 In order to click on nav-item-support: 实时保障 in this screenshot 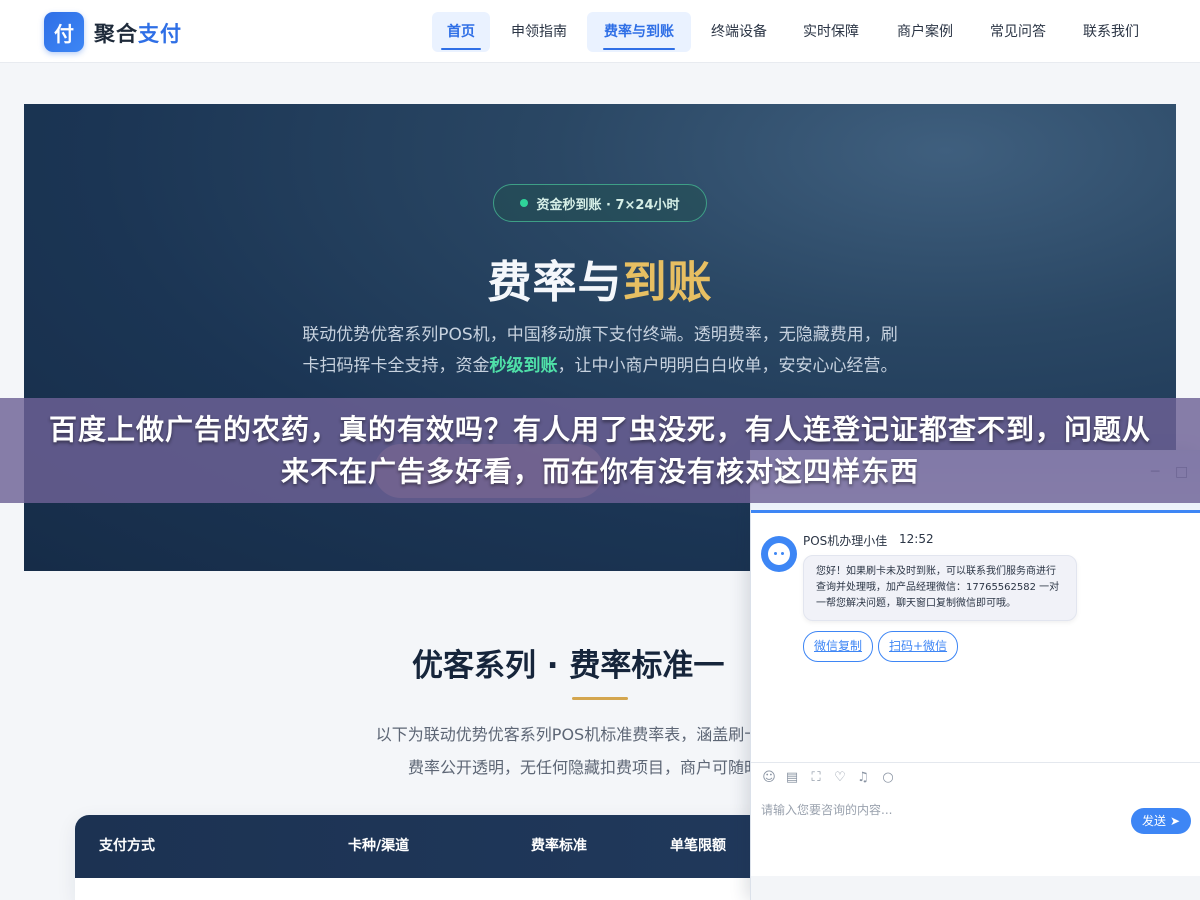, I will do `click(831, 32)`.